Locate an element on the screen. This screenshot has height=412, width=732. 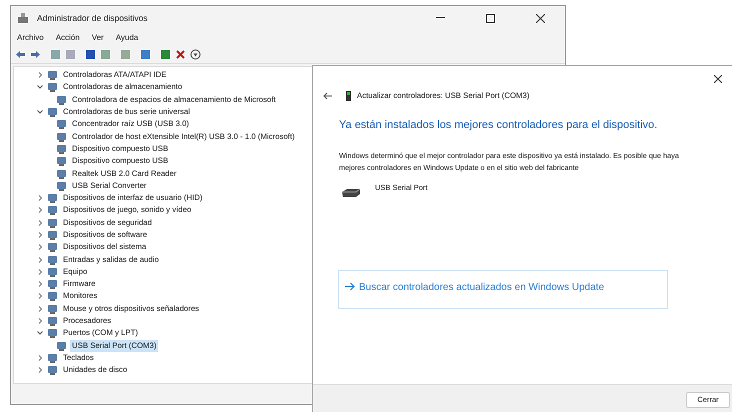
remove-icon is located at coordinates (180, 54).